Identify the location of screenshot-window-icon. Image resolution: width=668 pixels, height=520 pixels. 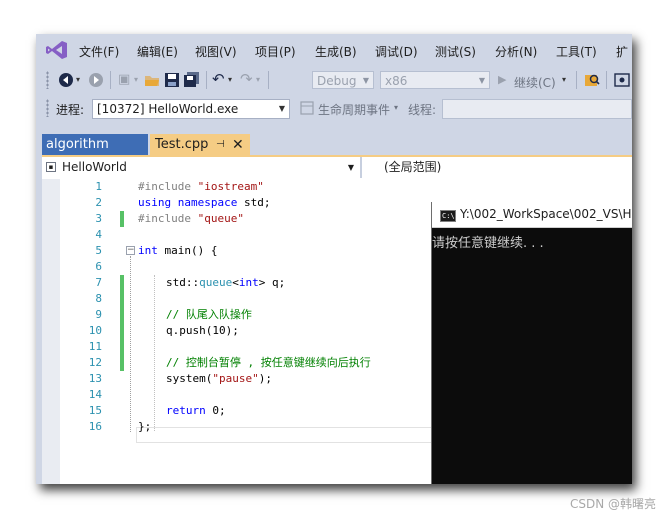
(622, 80).